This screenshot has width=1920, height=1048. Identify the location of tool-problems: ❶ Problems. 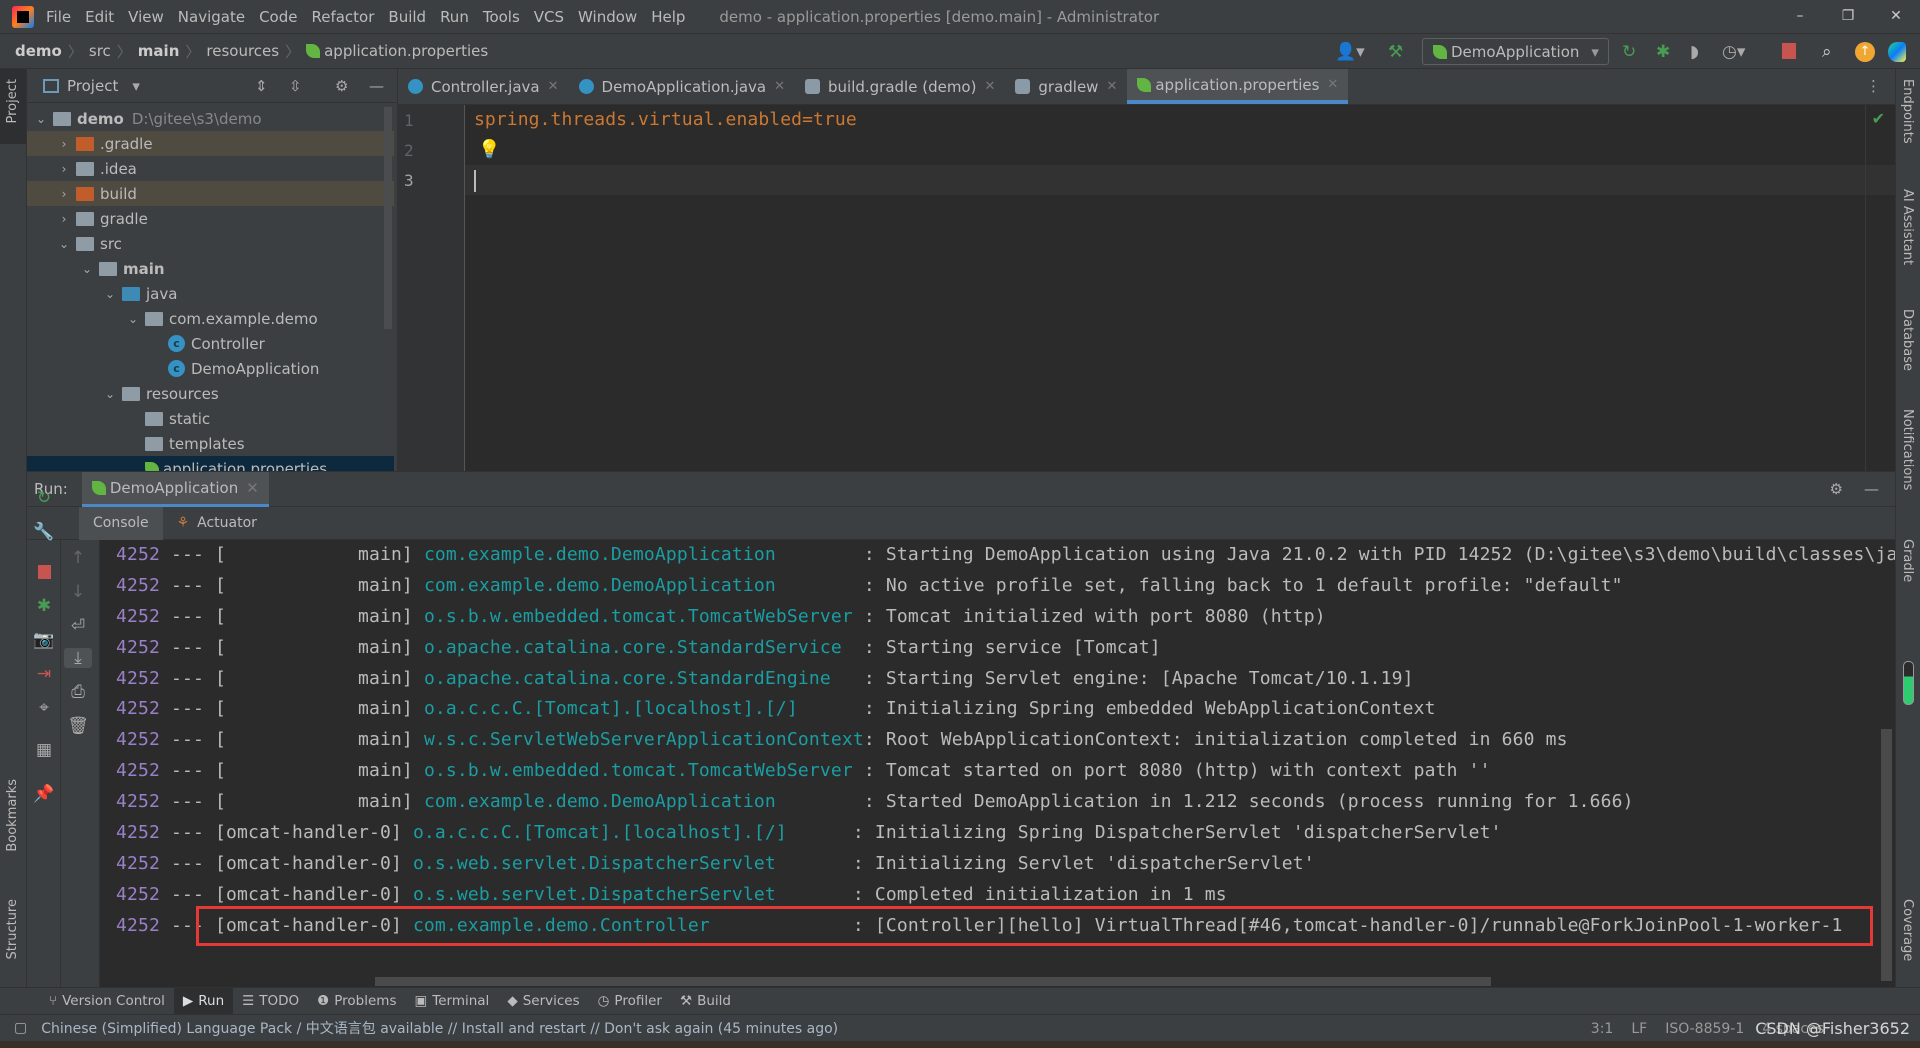
(356, 1001).